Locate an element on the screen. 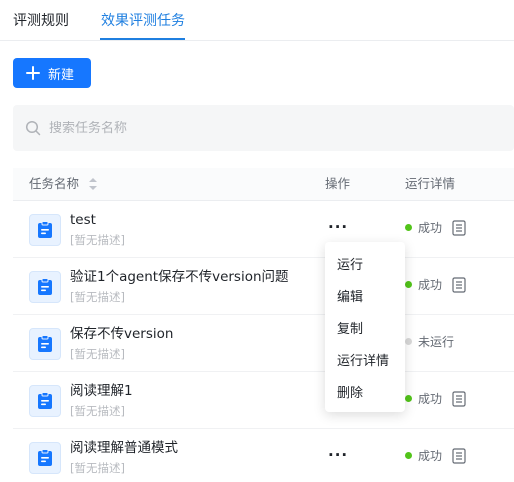  menu-item-run: 运行 is located at coordinates (365, 266).